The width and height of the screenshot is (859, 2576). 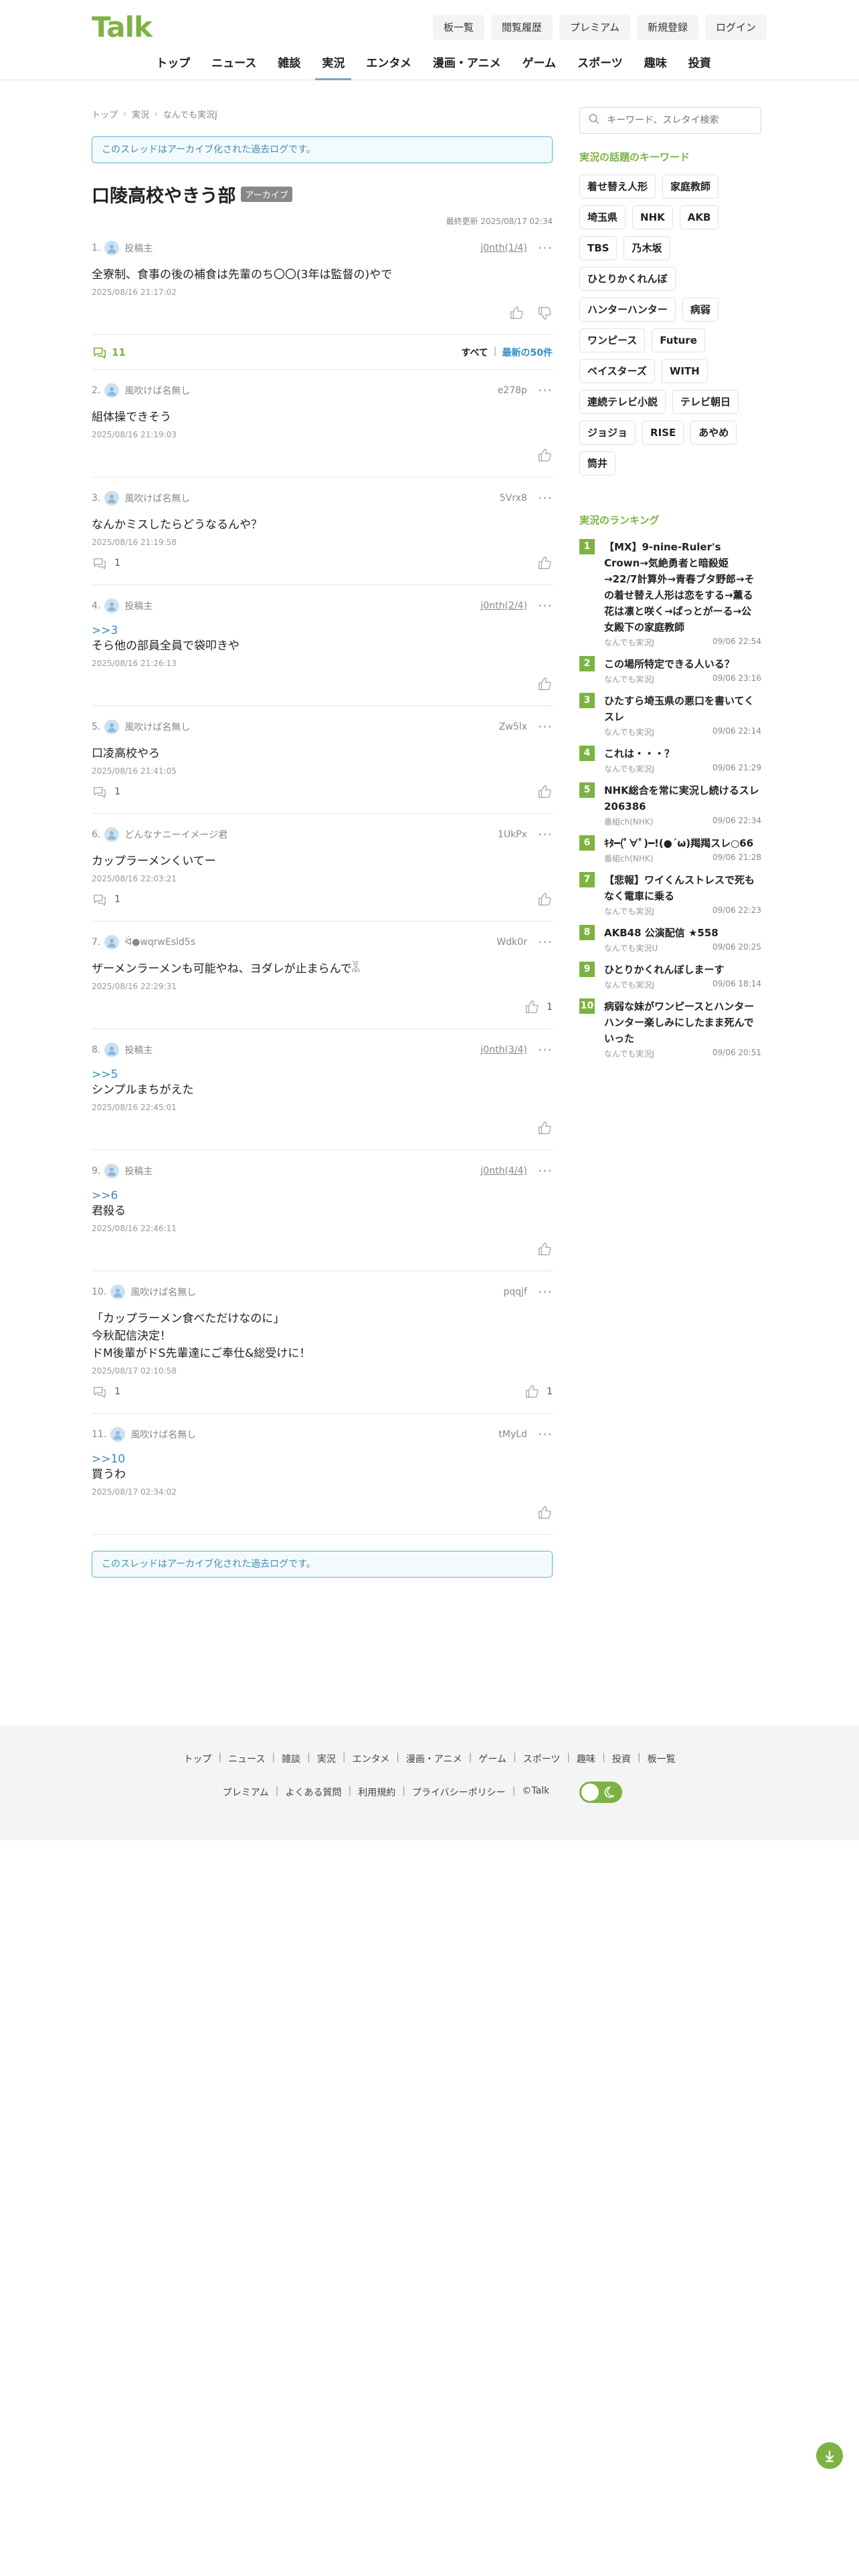 I want to click on breadcrumb-top: トップ, so click(x=105, y=114).